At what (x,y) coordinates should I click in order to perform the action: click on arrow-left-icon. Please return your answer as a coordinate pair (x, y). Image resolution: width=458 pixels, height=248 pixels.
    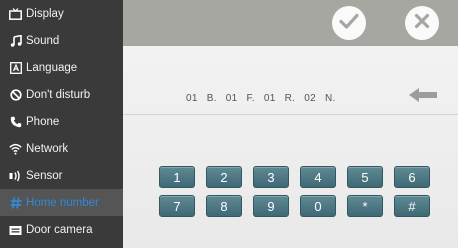
    Looking at the image, I should click on (423, 97).